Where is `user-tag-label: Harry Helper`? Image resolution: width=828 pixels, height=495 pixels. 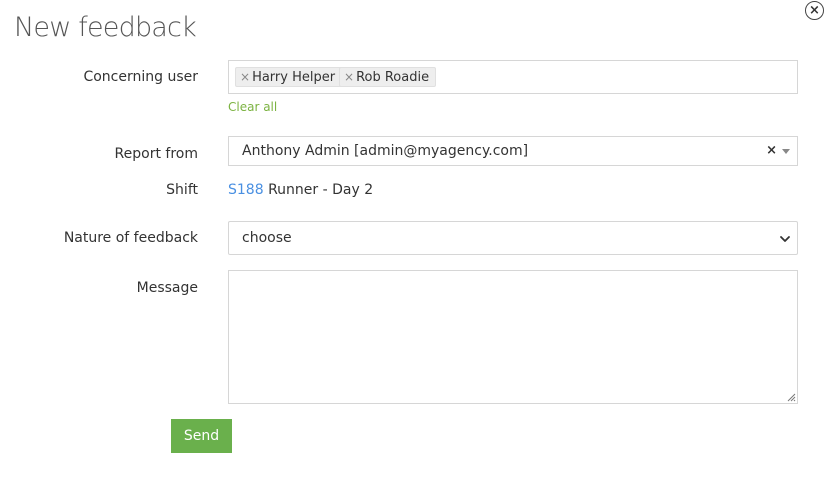
user-tag-label: Harry Helper is located at coordinates (294, 77).